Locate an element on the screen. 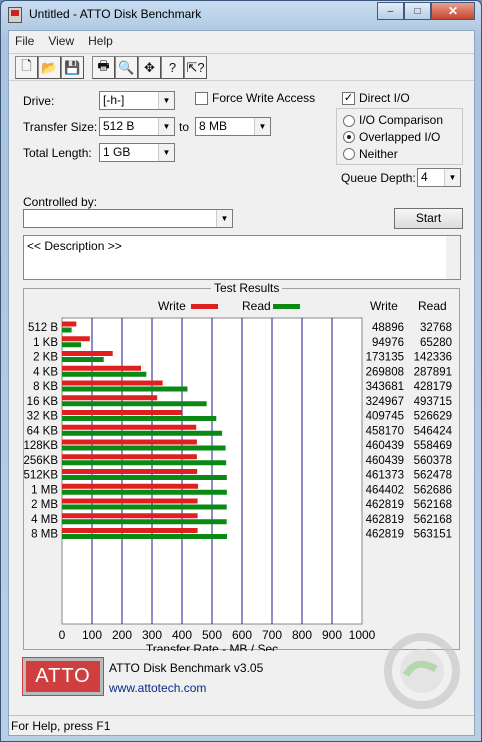  controlled-by-label: Controlled by: is located at coordinates (60, 202).